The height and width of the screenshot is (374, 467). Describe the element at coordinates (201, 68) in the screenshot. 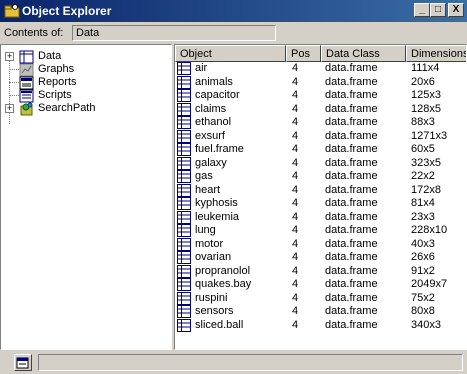

I see `object-name: air` at that location.